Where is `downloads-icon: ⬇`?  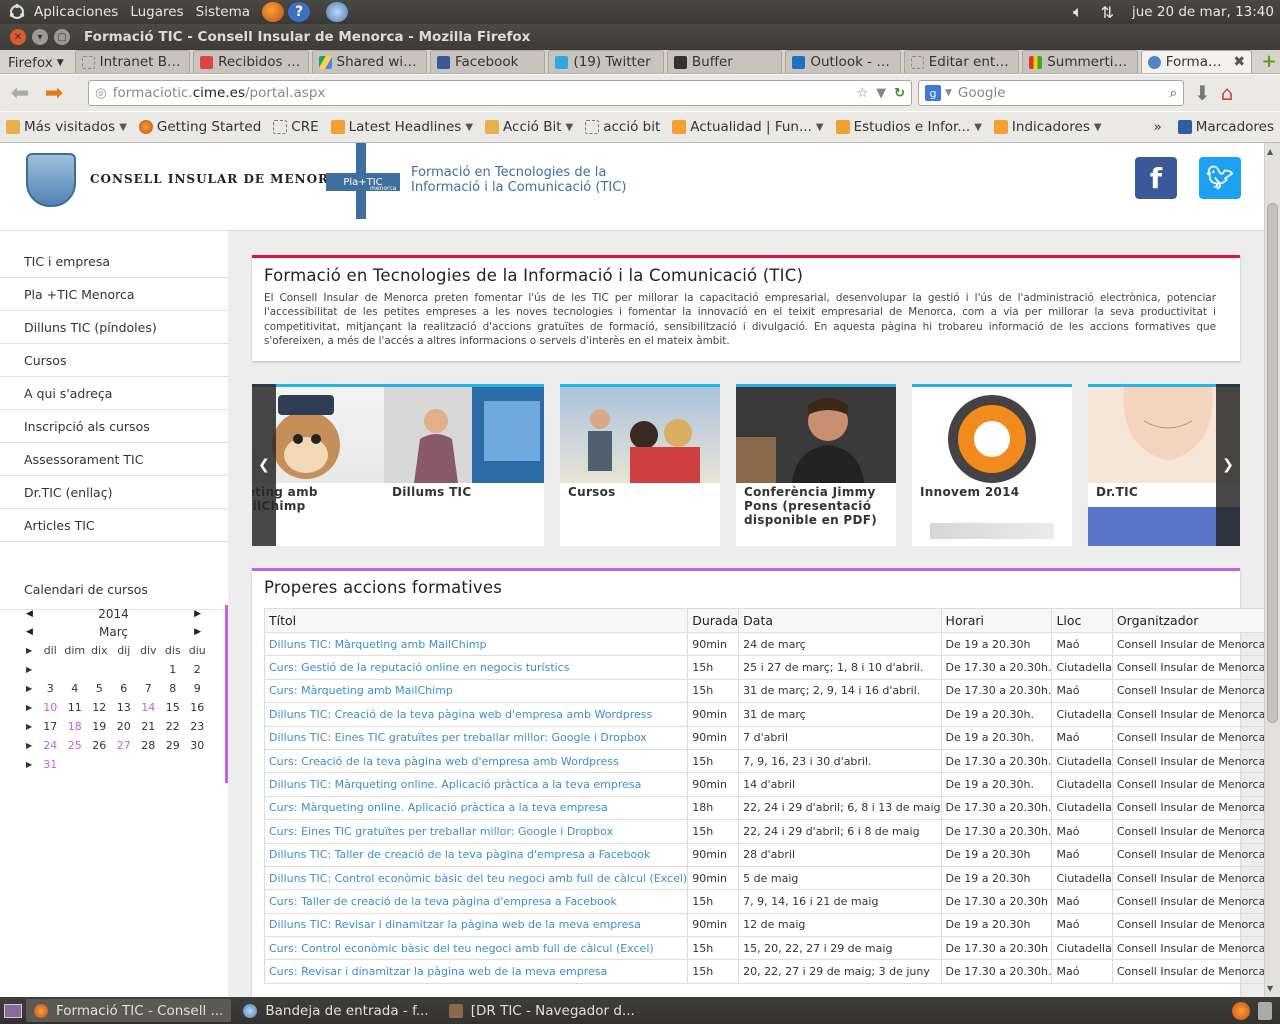 downloads-icon: ⬇ is located at coordinates (1202, 93).